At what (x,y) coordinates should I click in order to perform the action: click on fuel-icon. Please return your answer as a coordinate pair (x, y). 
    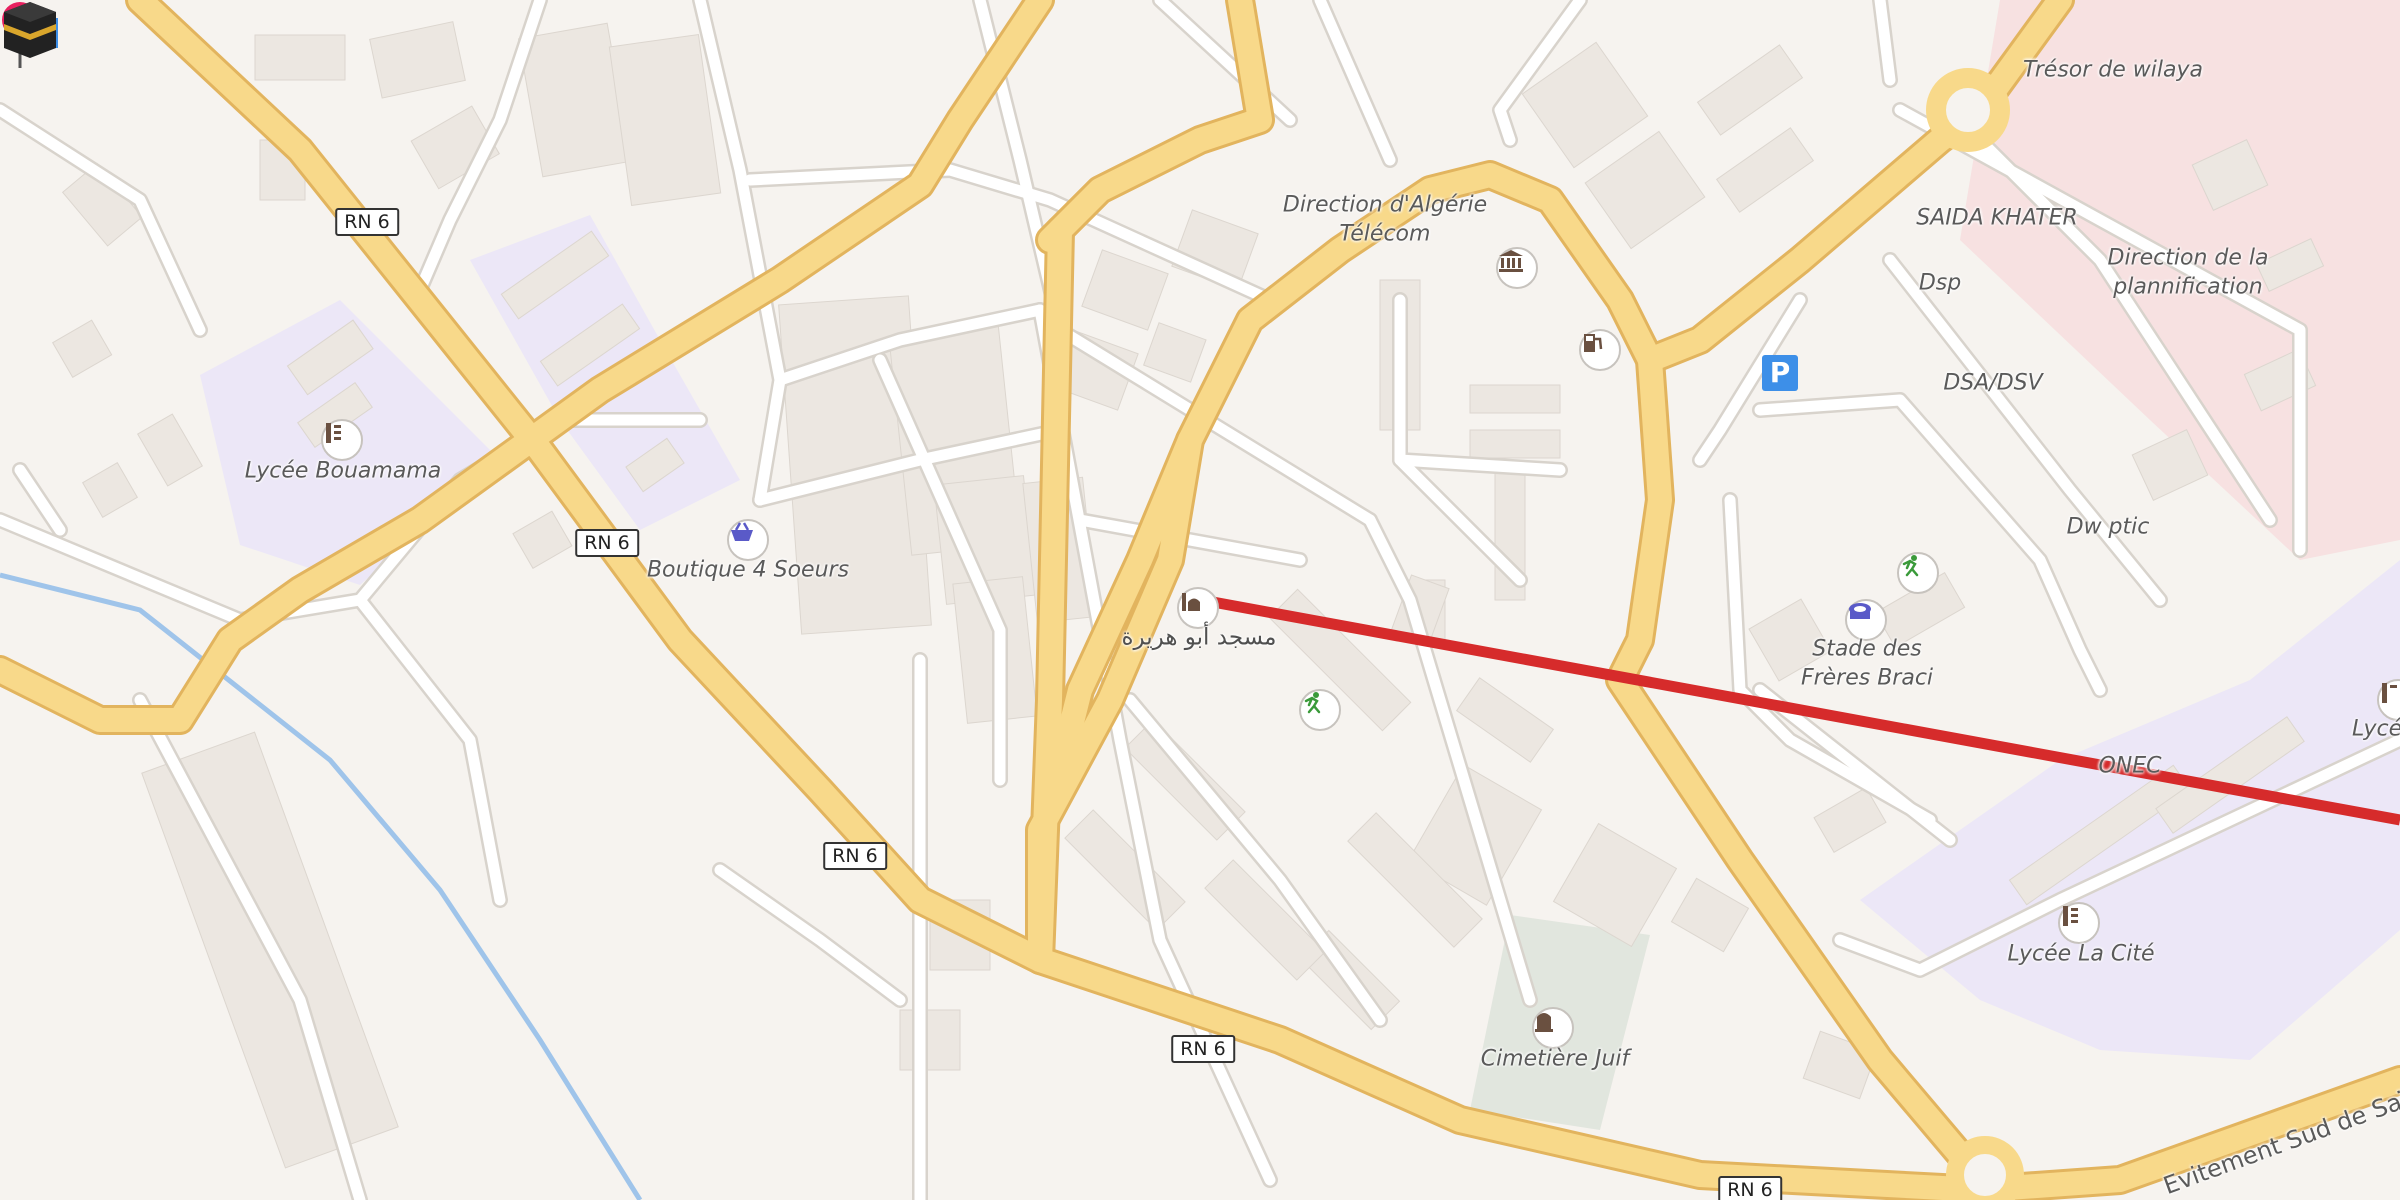
    Looking at the image, I should click on (1600, 350).